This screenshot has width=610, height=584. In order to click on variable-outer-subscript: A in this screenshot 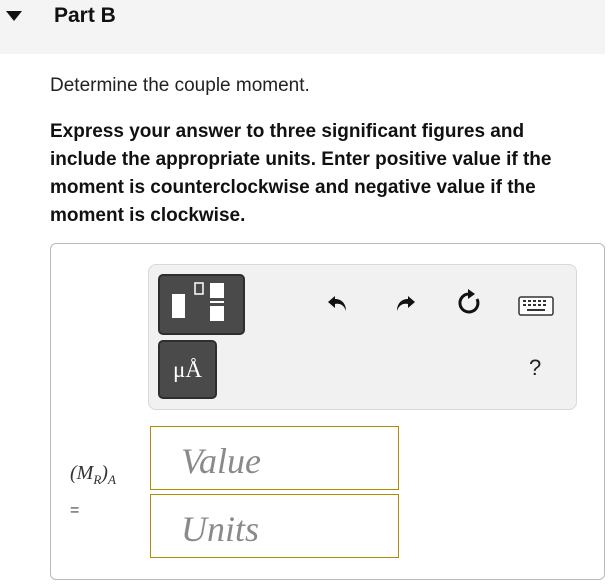, I will do `click(111, 479)`.